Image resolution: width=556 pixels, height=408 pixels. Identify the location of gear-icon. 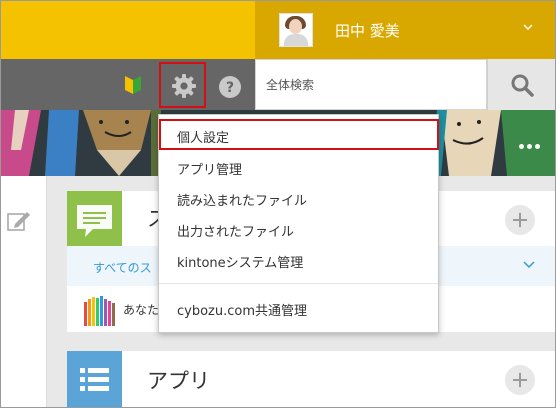
(184, 86).